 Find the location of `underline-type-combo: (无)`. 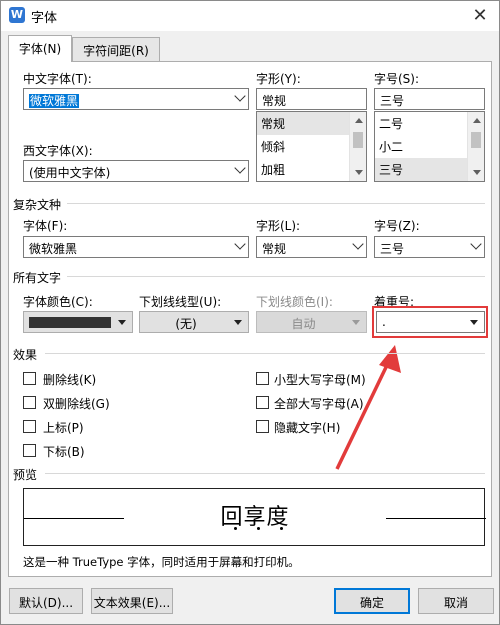

underline-type-combo: (无) is located at coordinates (194, 322).